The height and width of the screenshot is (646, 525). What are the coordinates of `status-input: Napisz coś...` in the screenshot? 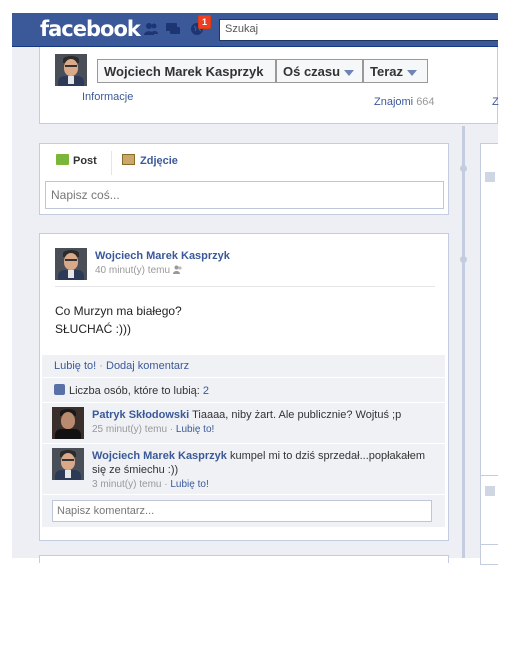 It's located at (244, 195).